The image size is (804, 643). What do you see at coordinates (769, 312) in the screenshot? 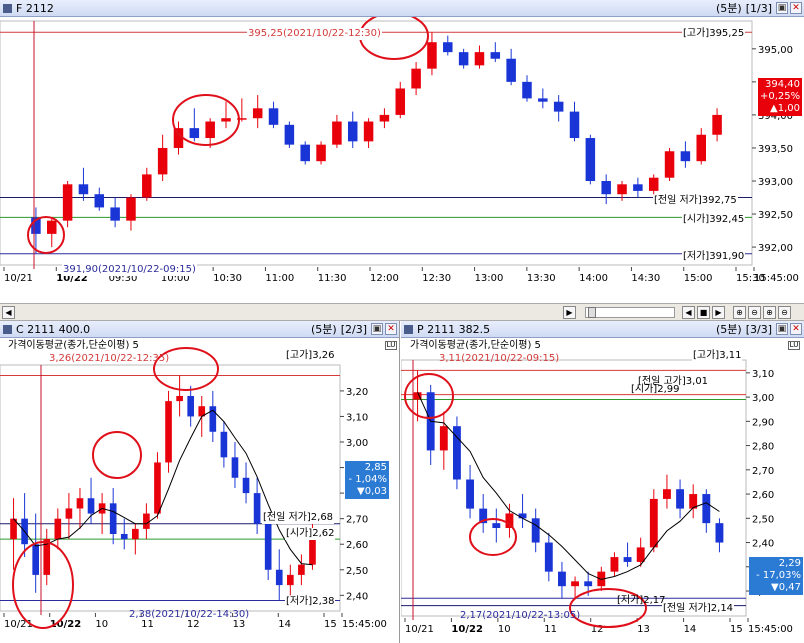
I see `zoom-in-2-icon: ⊕` at bounding box center [769, 312].